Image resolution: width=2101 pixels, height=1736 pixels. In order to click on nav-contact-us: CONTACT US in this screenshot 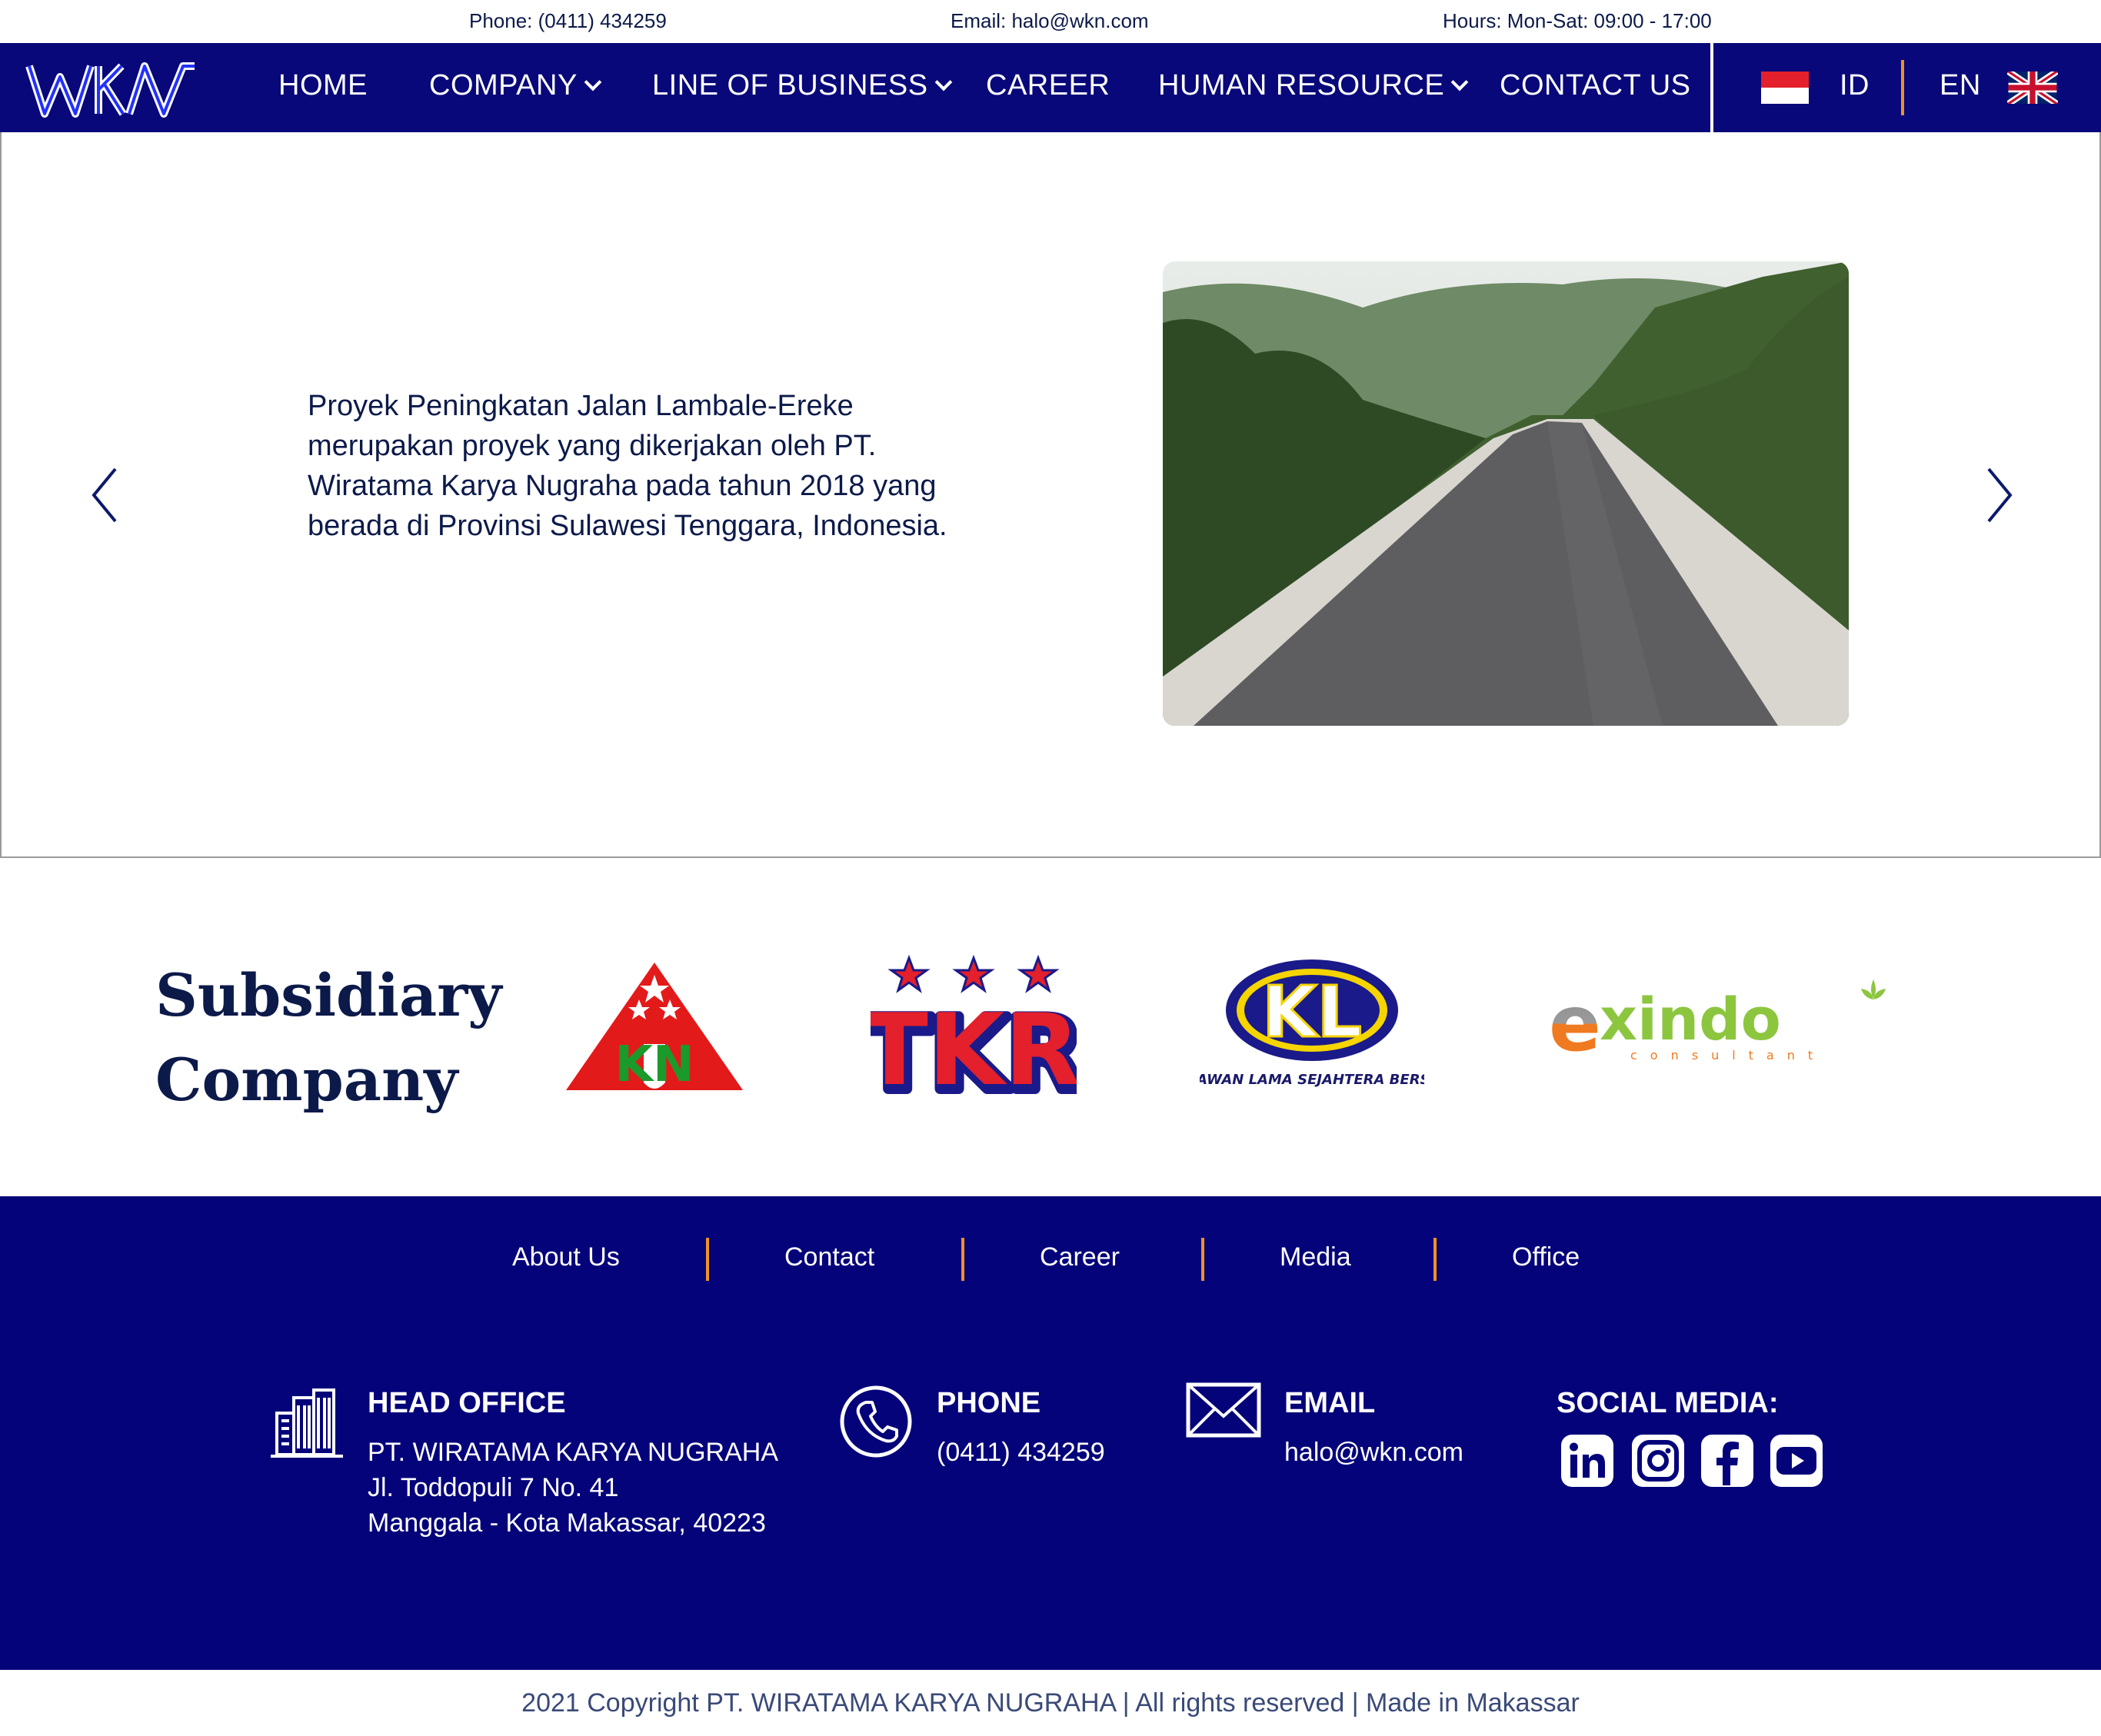, I will do `click(1595, 85)`.